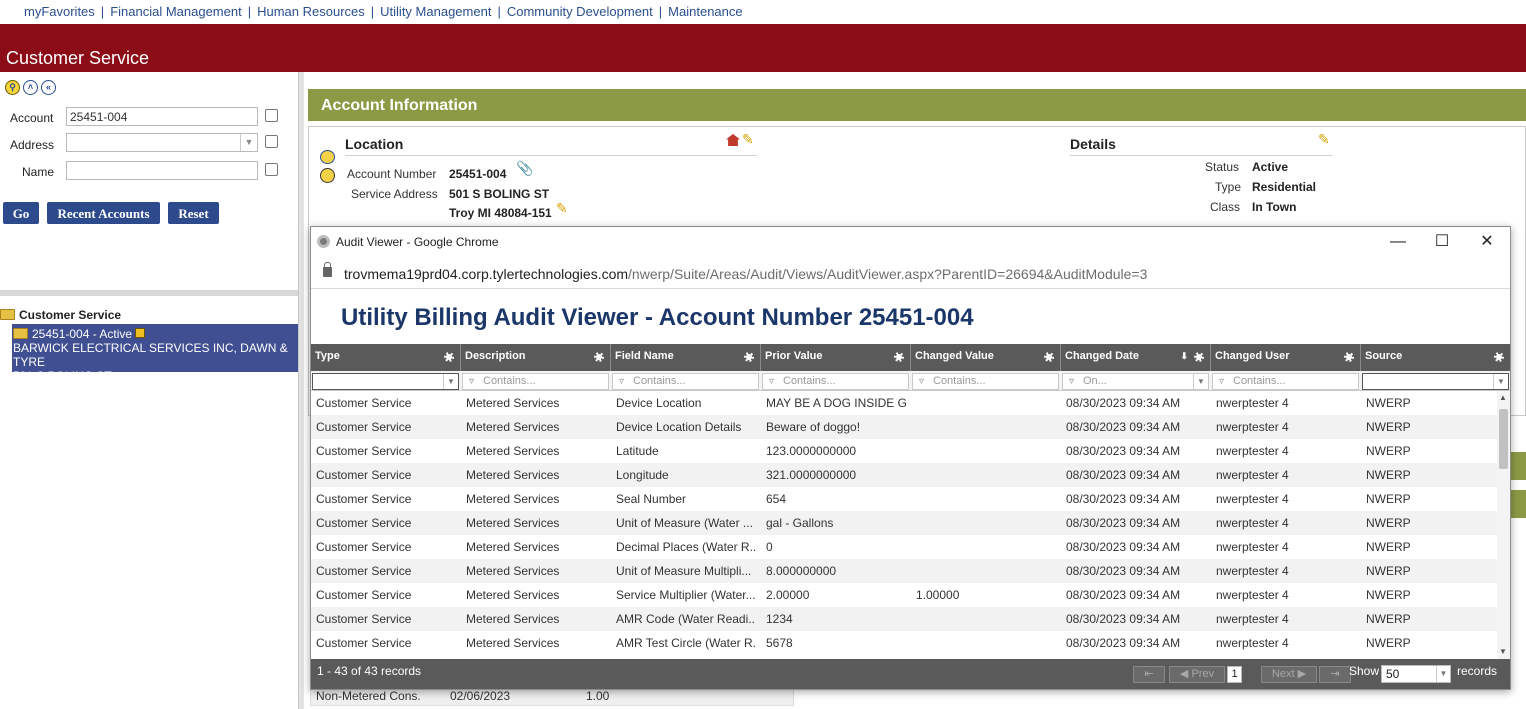 Image resolution: width=1526 pixels, height=709 pixels. What do you see at coordinates (176, 11) in the screenshot?
I see `nav-financial-management: Financial Management` at bounding box center [176, 11].